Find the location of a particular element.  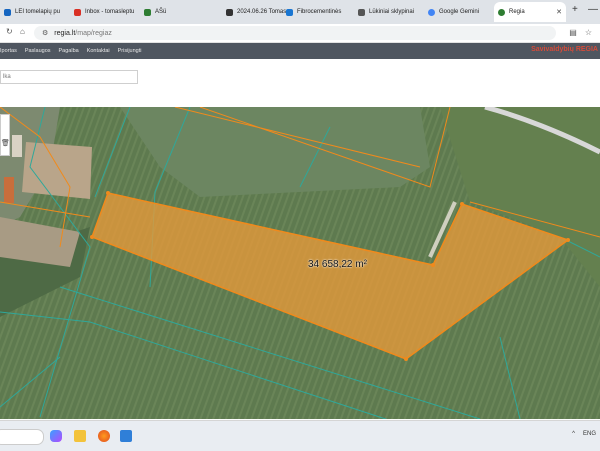

tab-label: Fibrocementinės is located at coordinates (319, 12).